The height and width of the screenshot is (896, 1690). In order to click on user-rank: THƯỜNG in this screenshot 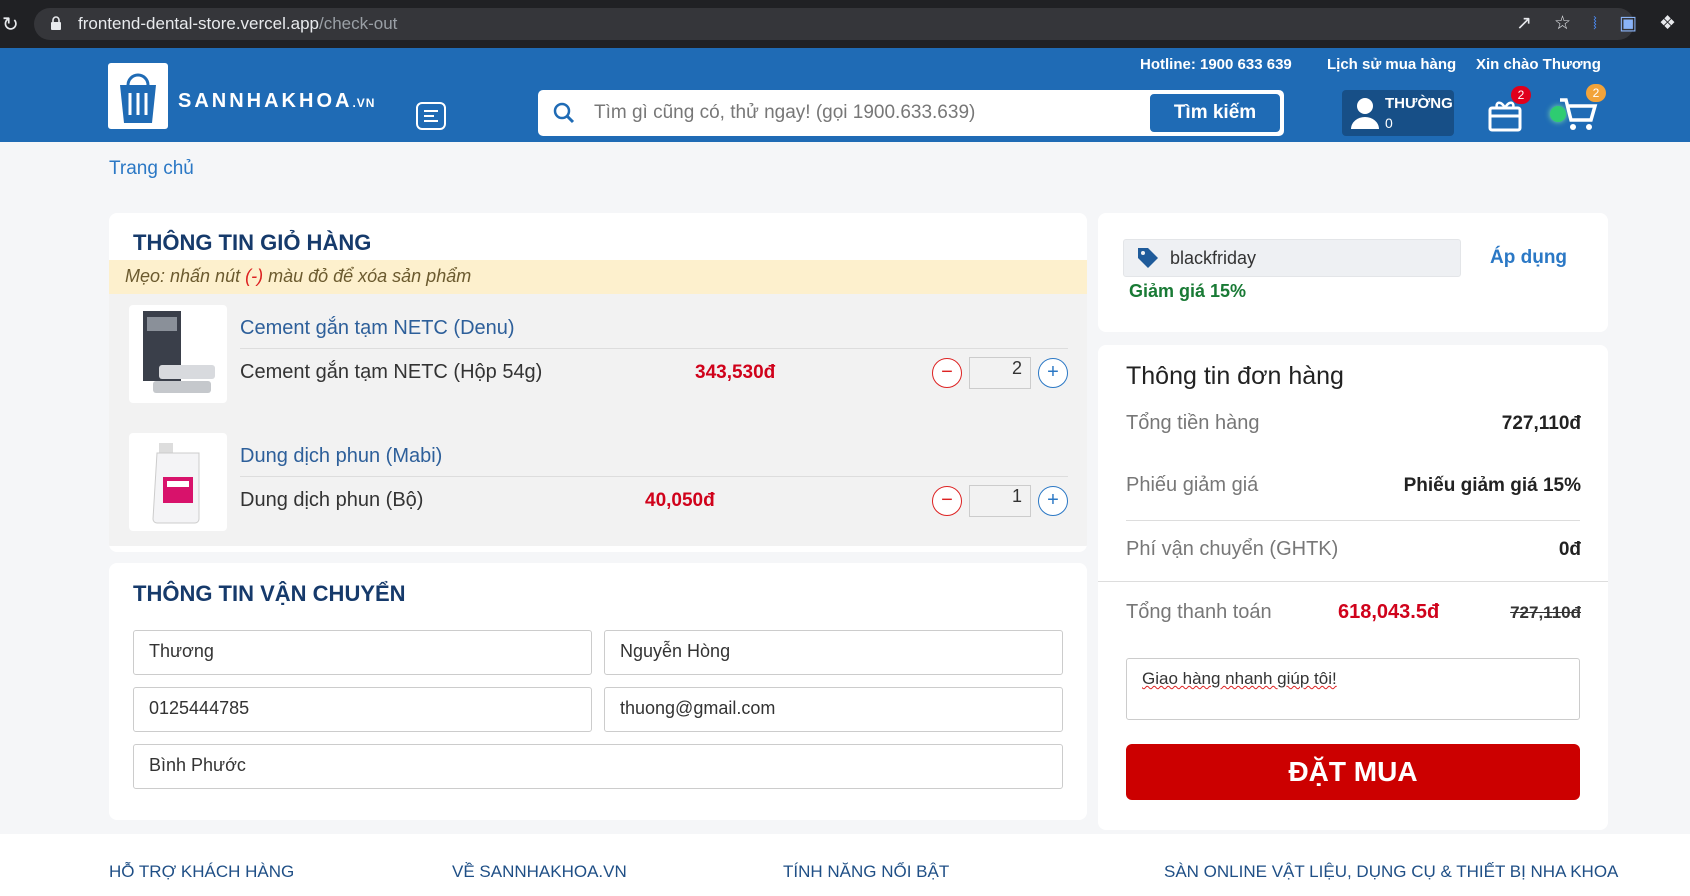, I will do `click(1419, 103)`.